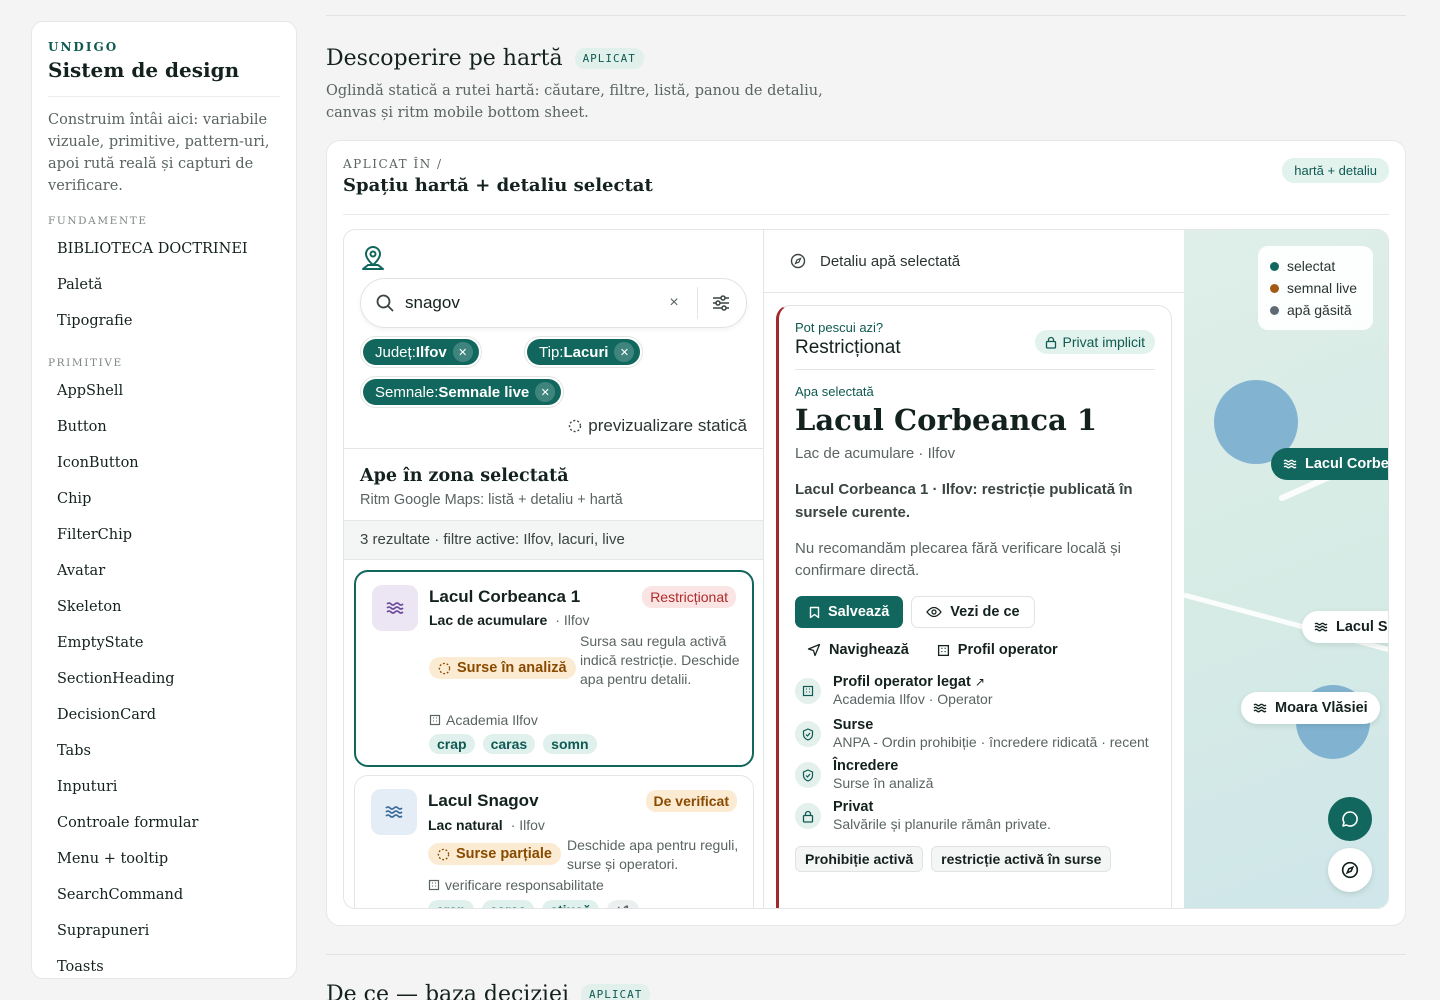 This screenshot has width=1440, height=1000. Describe the element at coordinates (164, 249) in the screenshot. I see `sidebar-item-biblioteca: BIBLIOTECA DOCTRINEI` at that location.